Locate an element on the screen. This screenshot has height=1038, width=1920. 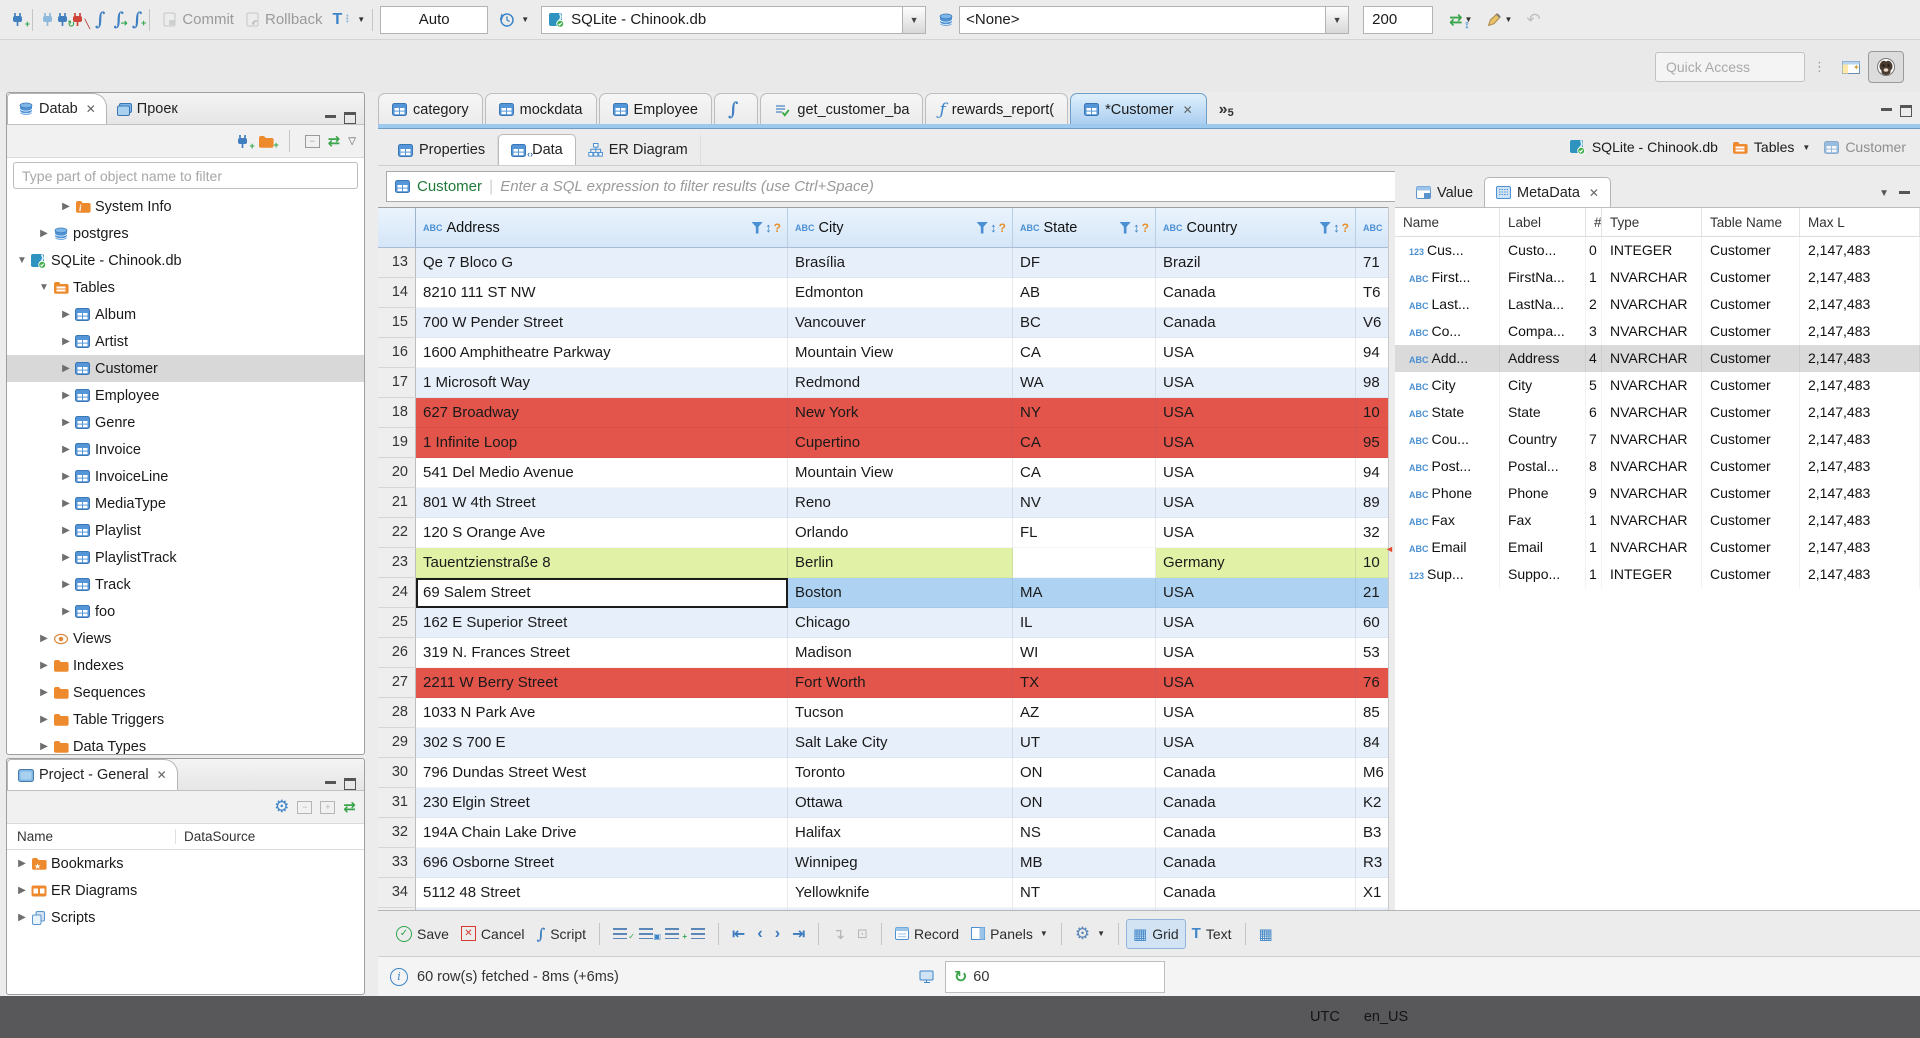
disconnect-icon: ╲ is located at coordinates (80, 20).